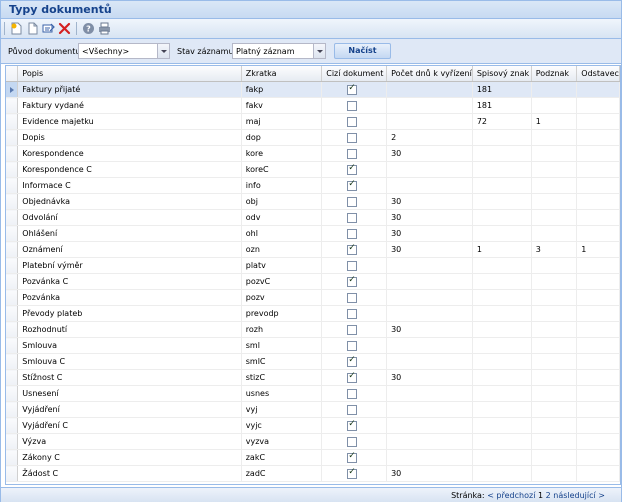 The width and height of the screenshot is (622, 502). Describe the element at coordinates (598, 249) in the screenshot. I see `cell-odstavec: 1` at that location.